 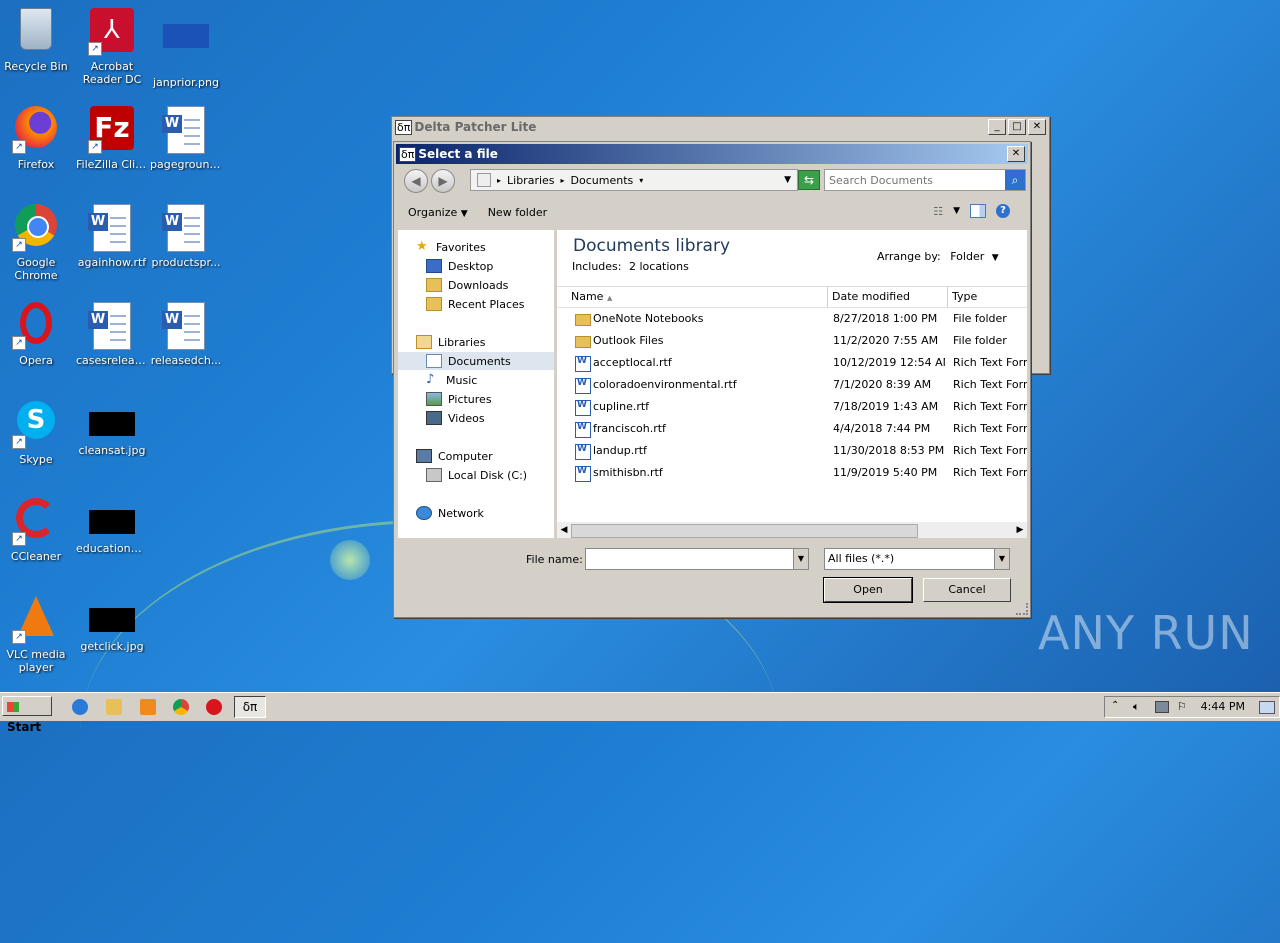 What do you see at coordinates (871, 296) in the screenshot?
I see `column-date-modified: Date modified` at bounding box center [871, 296].